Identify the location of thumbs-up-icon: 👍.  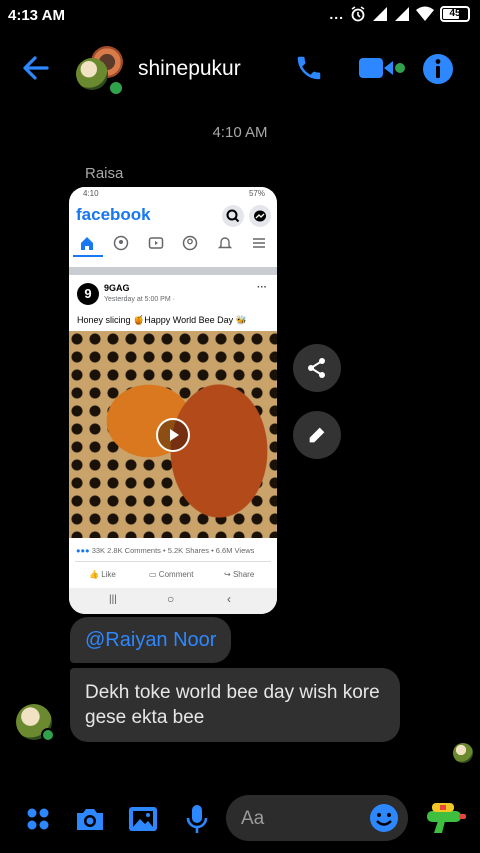
(94, 574).